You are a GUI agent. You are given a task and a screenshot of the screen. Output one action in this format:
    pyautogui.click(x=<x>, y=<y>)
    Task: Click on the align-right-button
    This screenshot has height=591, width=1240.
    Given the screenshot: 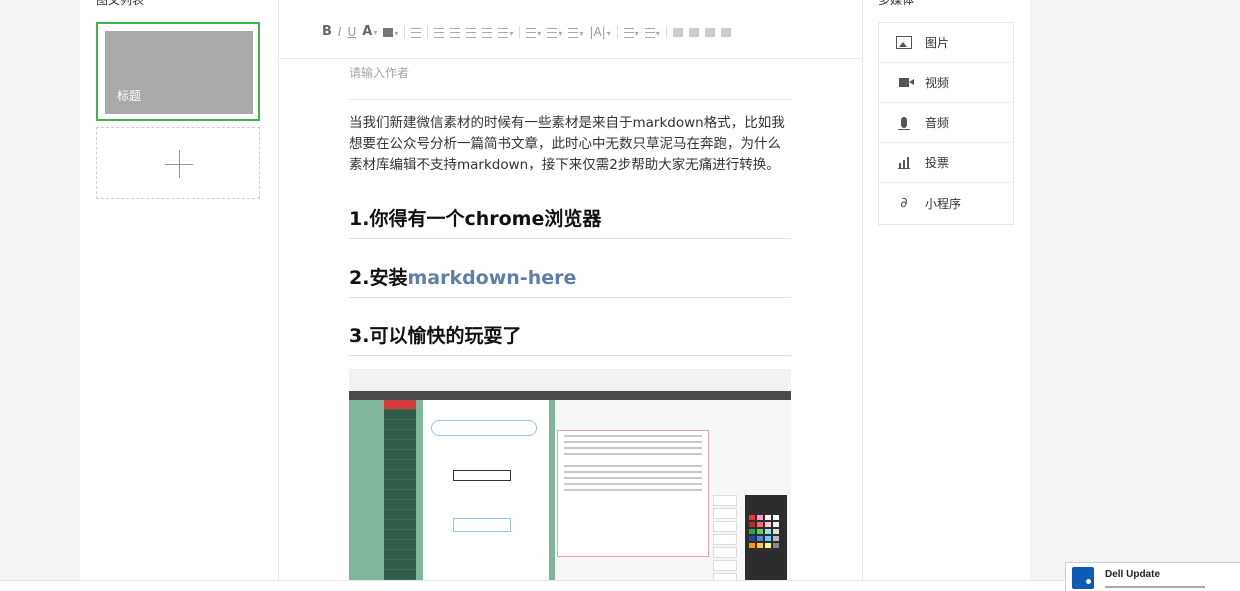 What is the action you would take?
    pyautogui.click(x=471, y=32)
    